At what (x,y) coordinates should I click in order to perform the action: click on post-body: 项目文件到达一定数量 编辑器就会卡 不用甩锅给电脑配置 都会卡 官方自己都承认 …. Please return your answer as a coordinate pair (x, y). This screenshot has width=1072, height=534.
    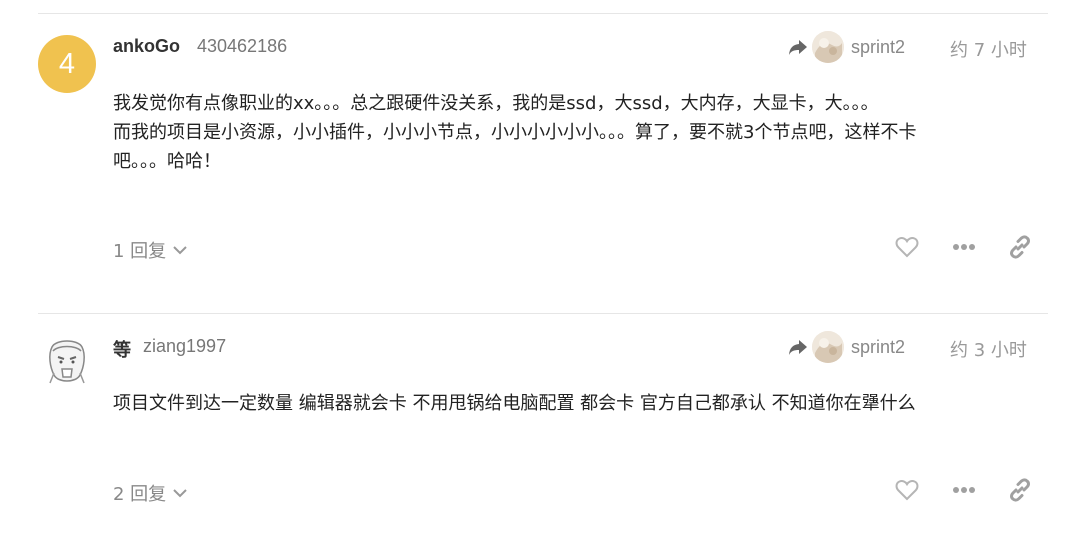
    Looking at the image, I should click on (578, 403).